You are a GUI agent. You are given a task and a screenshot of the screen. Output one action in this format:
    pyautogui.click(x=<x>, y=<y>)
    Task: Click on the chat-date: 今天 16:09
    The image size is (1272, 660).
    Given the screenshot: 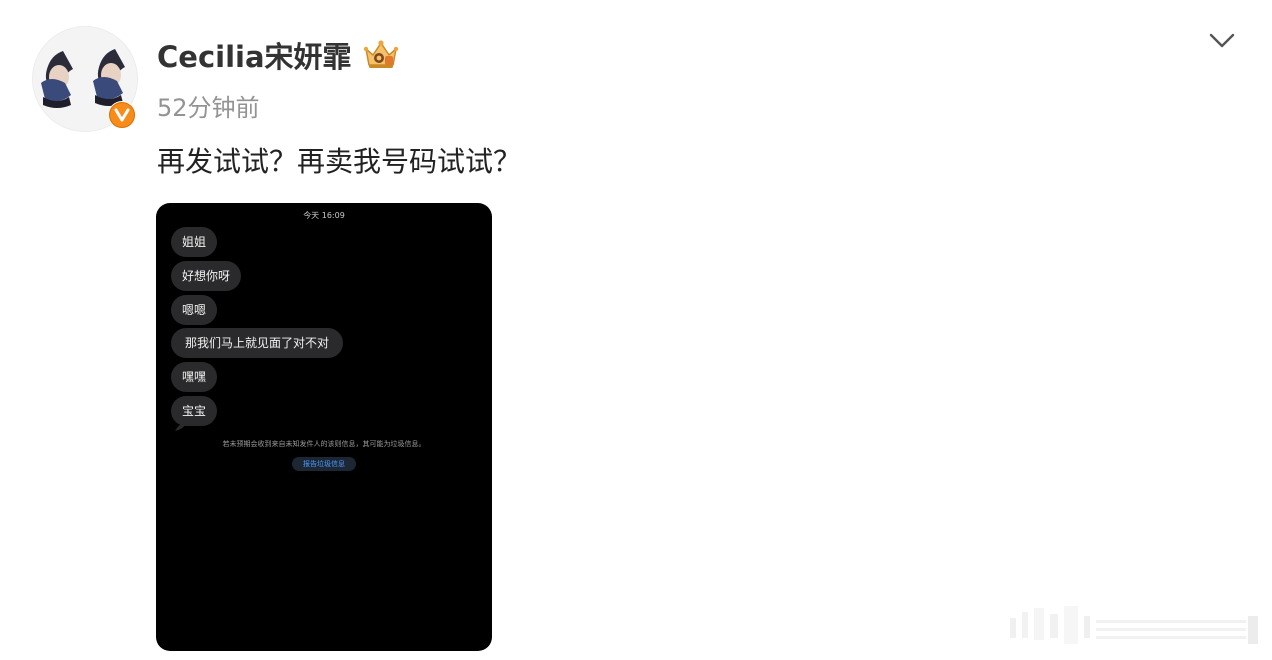 What is the action you would take?
    pyautogui.click(x=324, y=215)
    